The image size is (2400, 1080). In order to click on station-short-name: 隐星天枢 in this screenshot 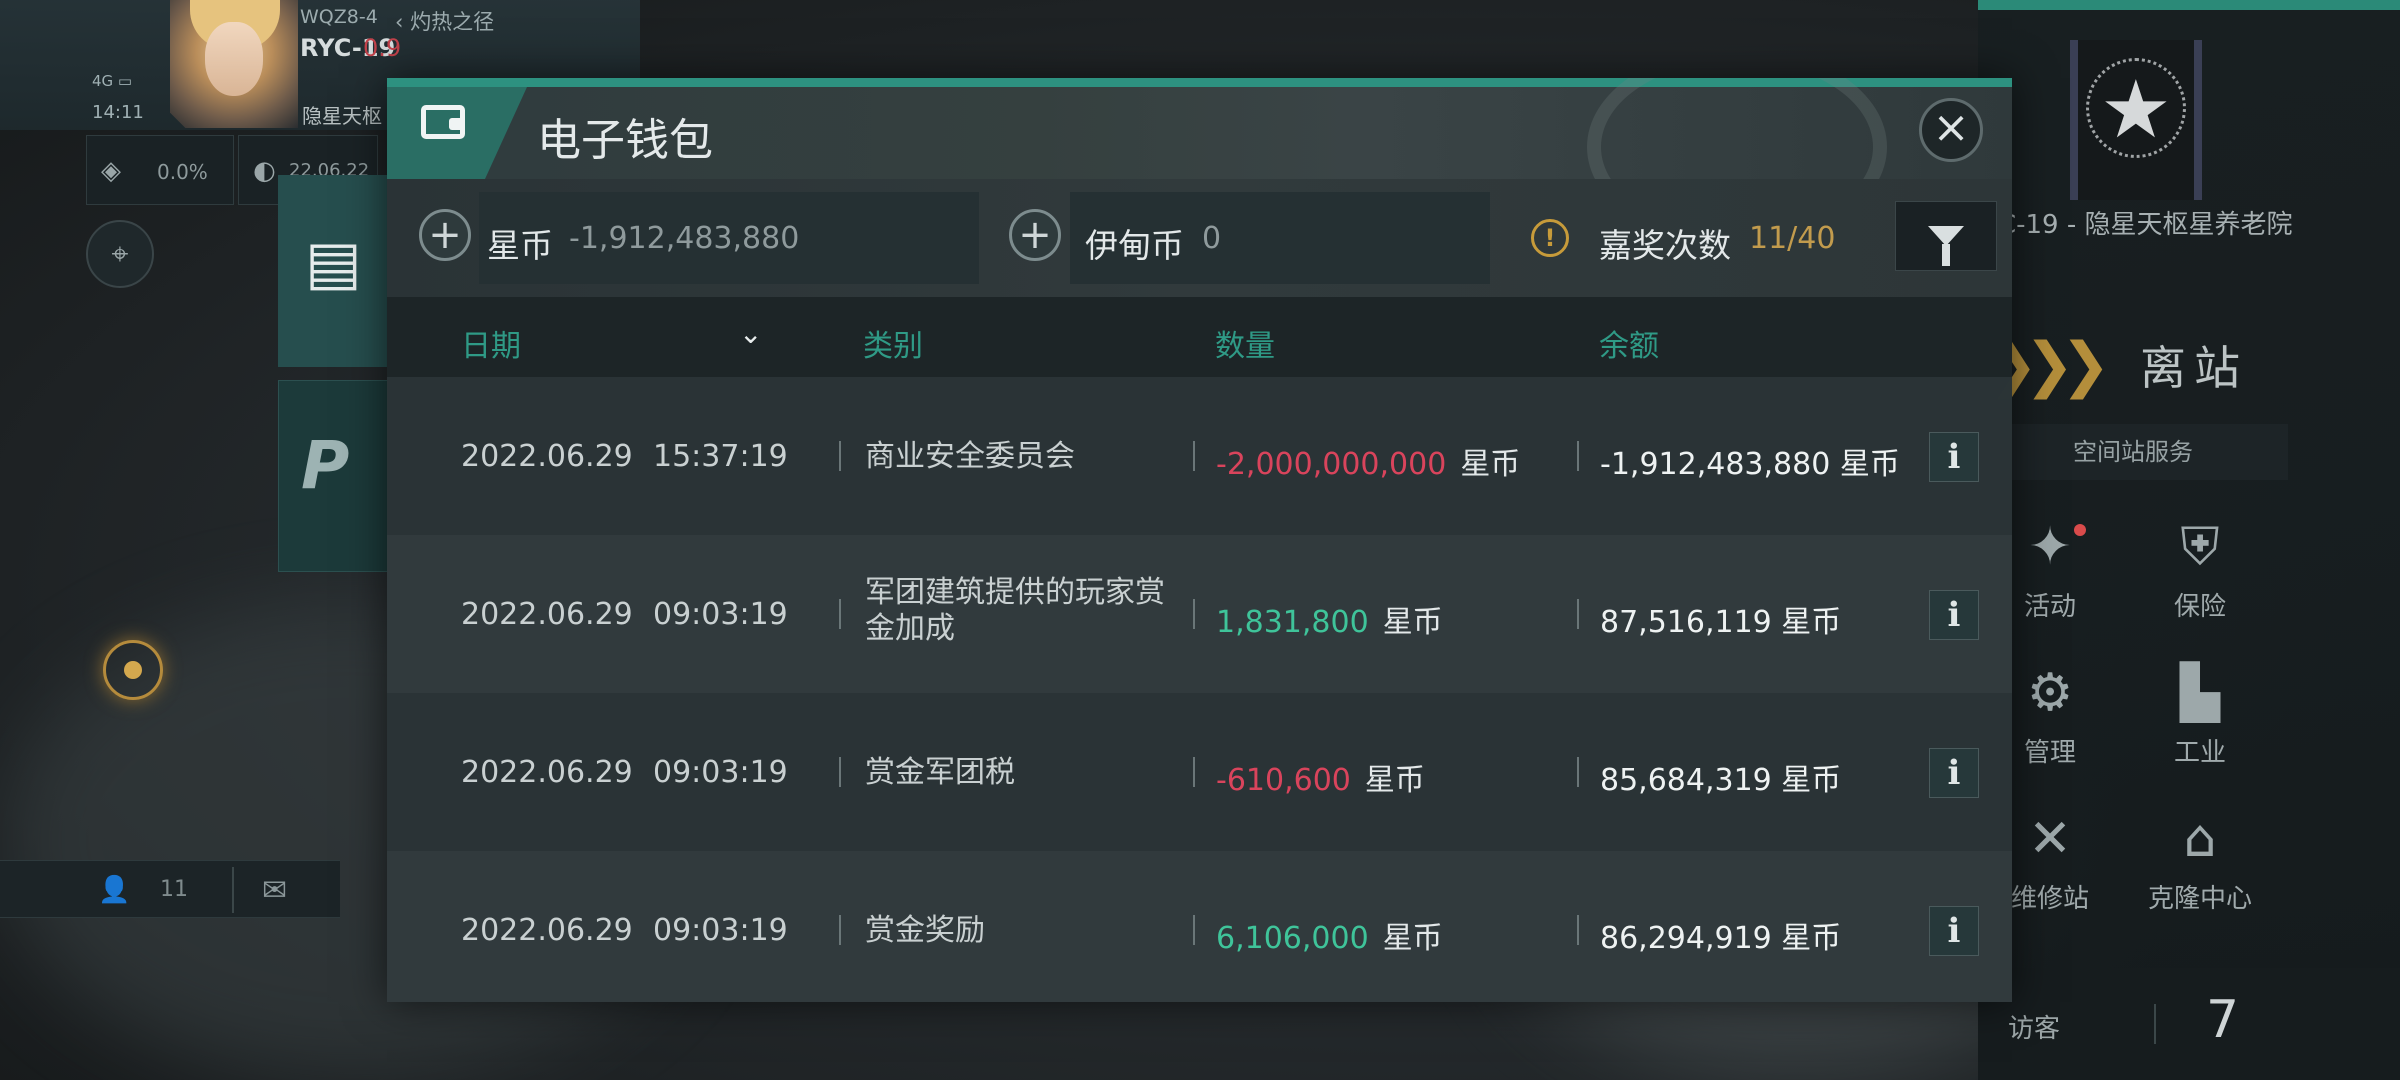, I will do `click(342, 116)`.